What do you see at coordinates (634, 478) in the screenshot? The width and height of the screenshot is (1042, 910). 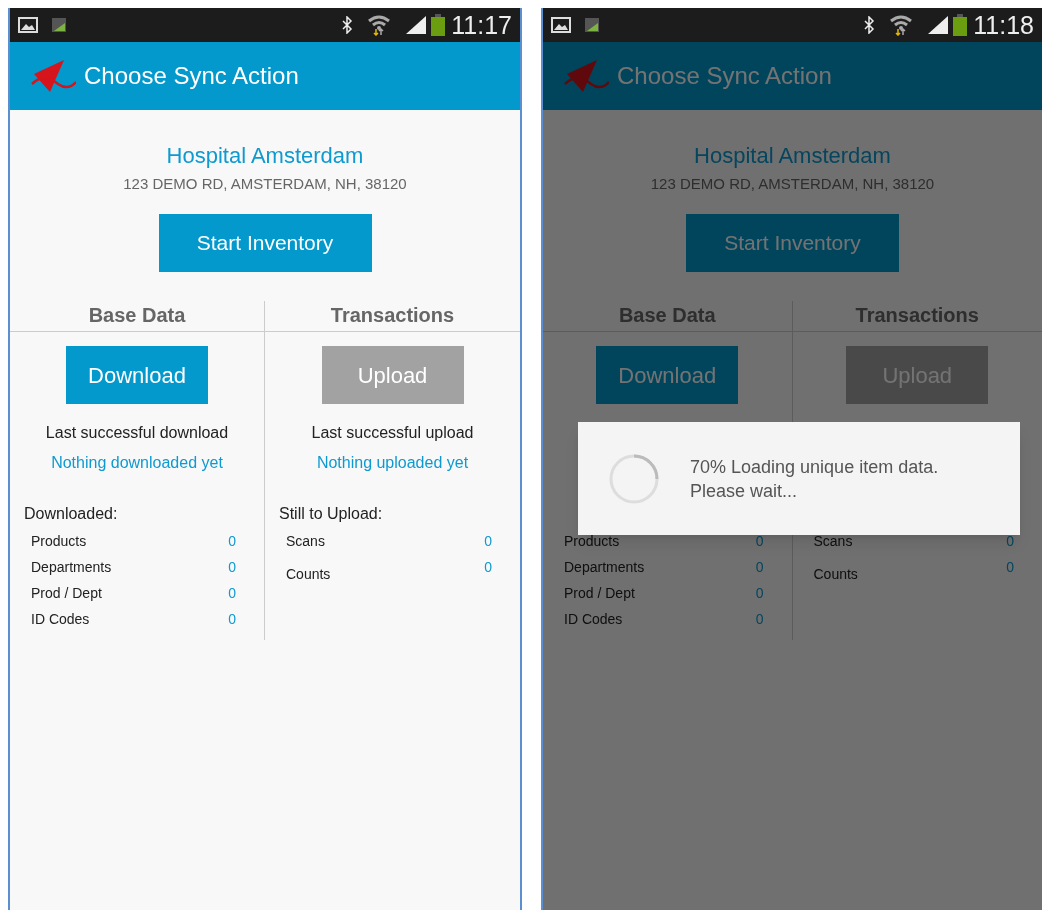 I see `loading-spinner-icon` at bounding box center [634, 478].